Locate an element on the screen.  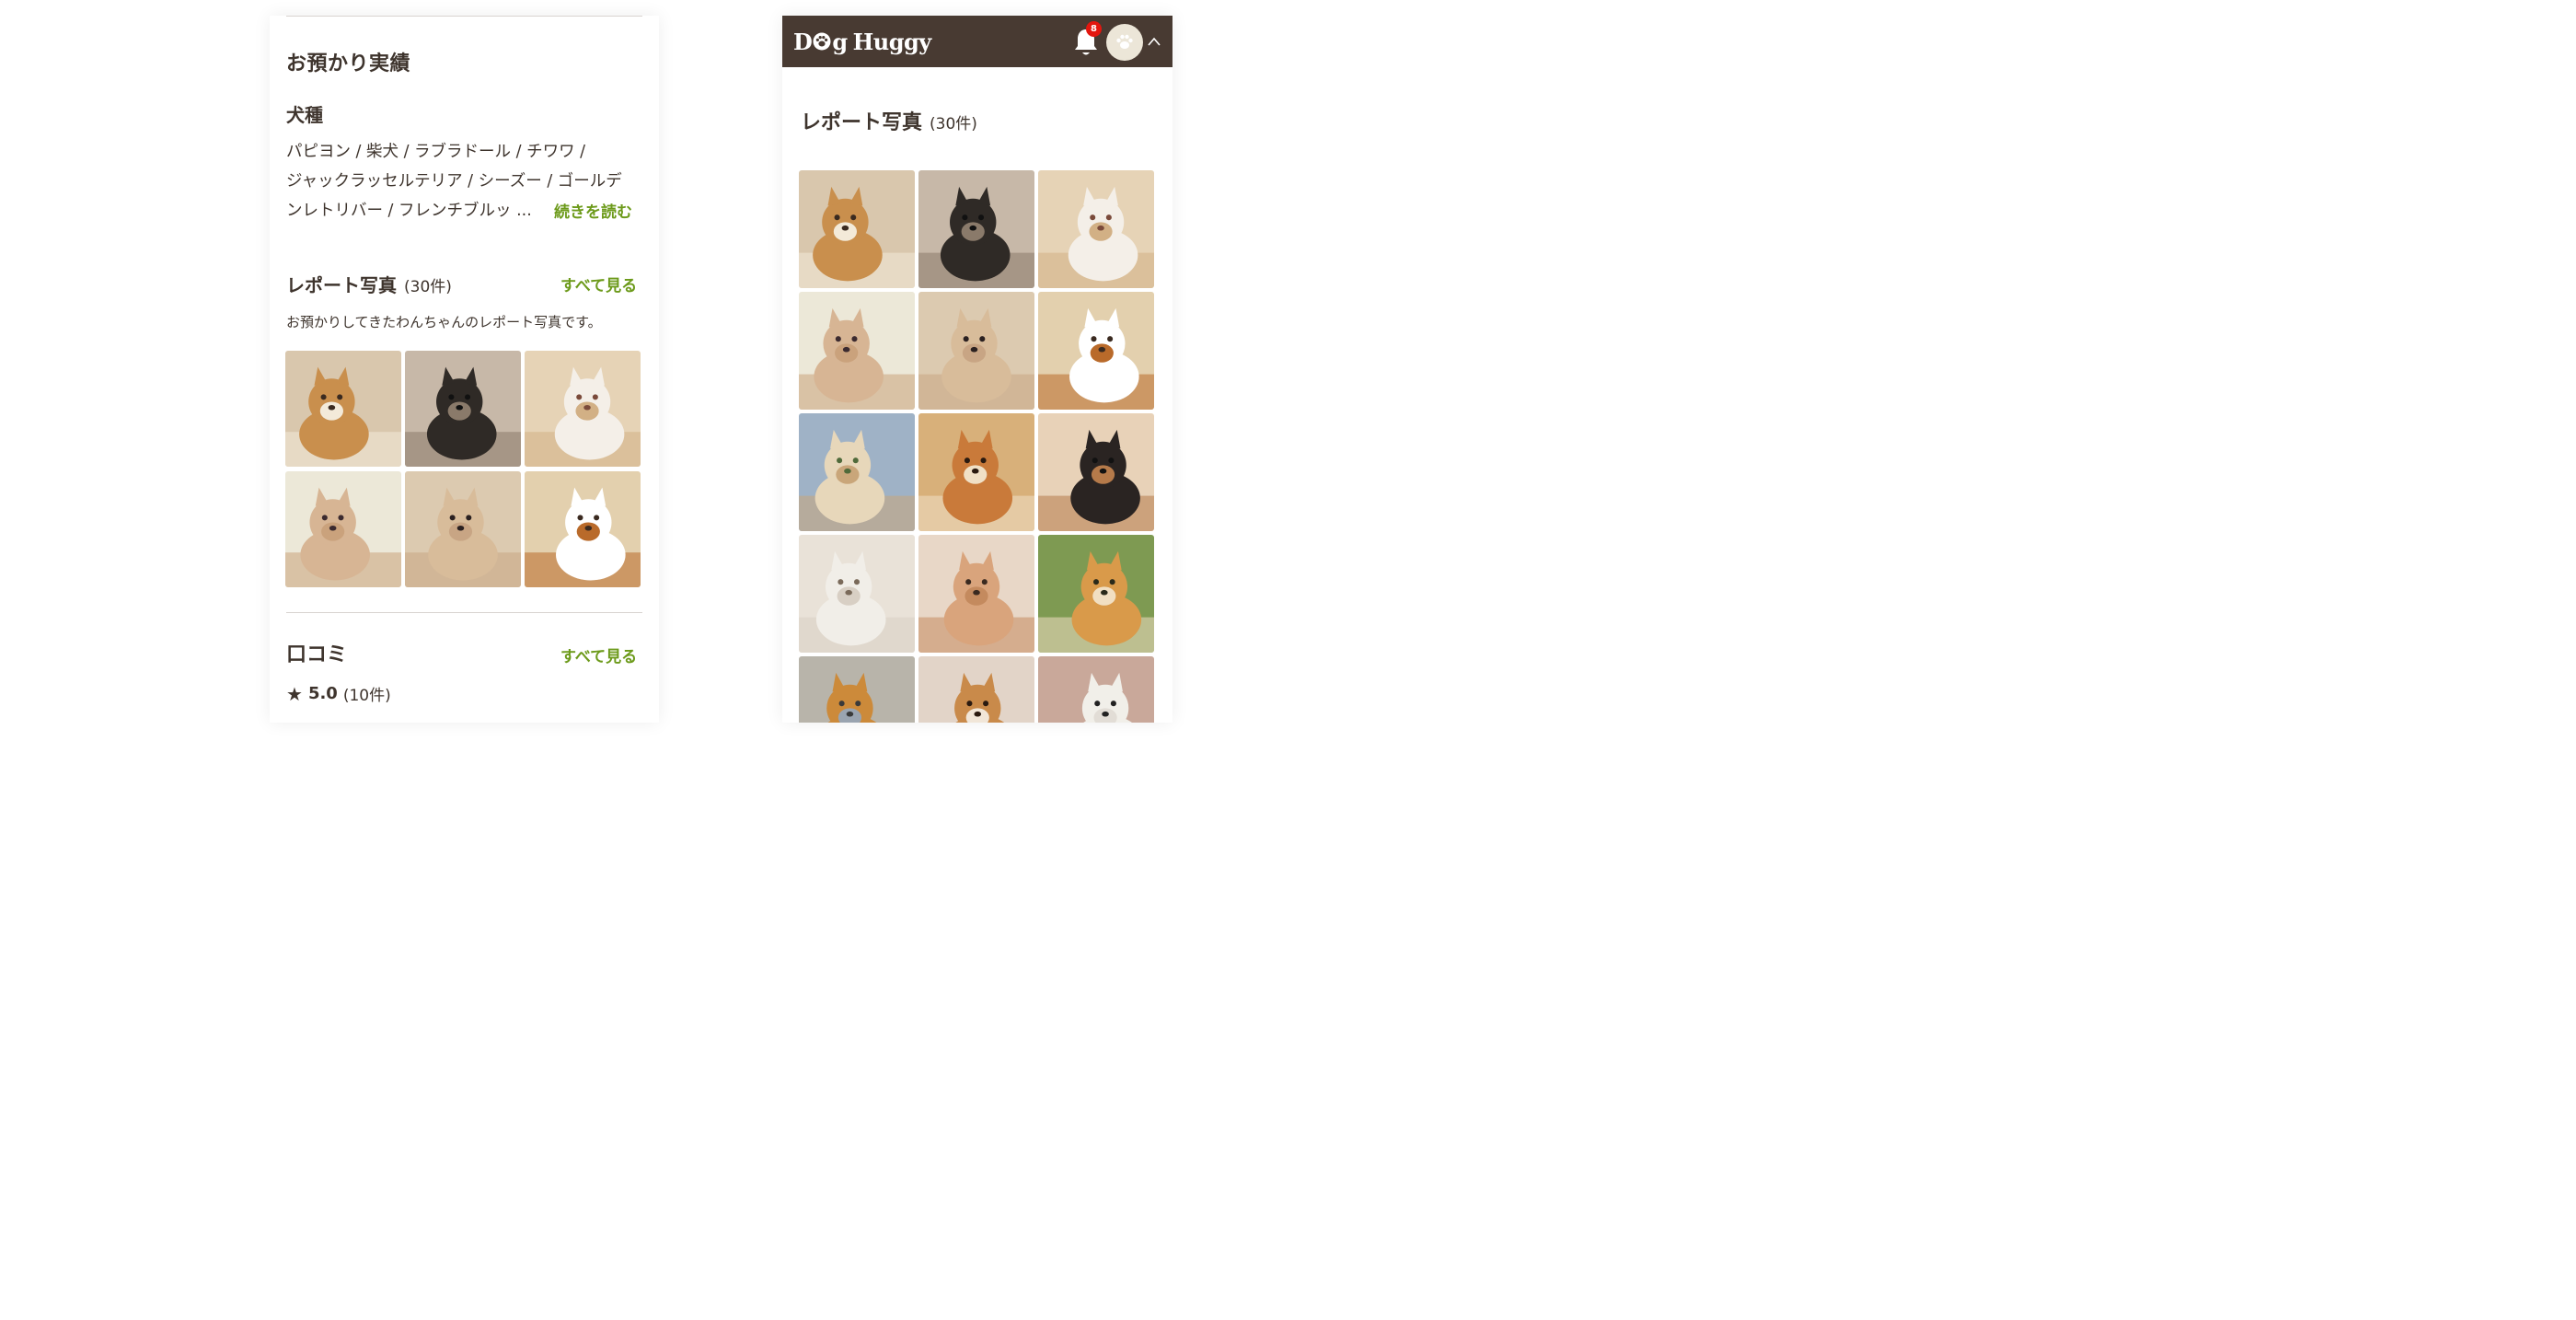
logo-letter: D is located at coordinates (803, 41).